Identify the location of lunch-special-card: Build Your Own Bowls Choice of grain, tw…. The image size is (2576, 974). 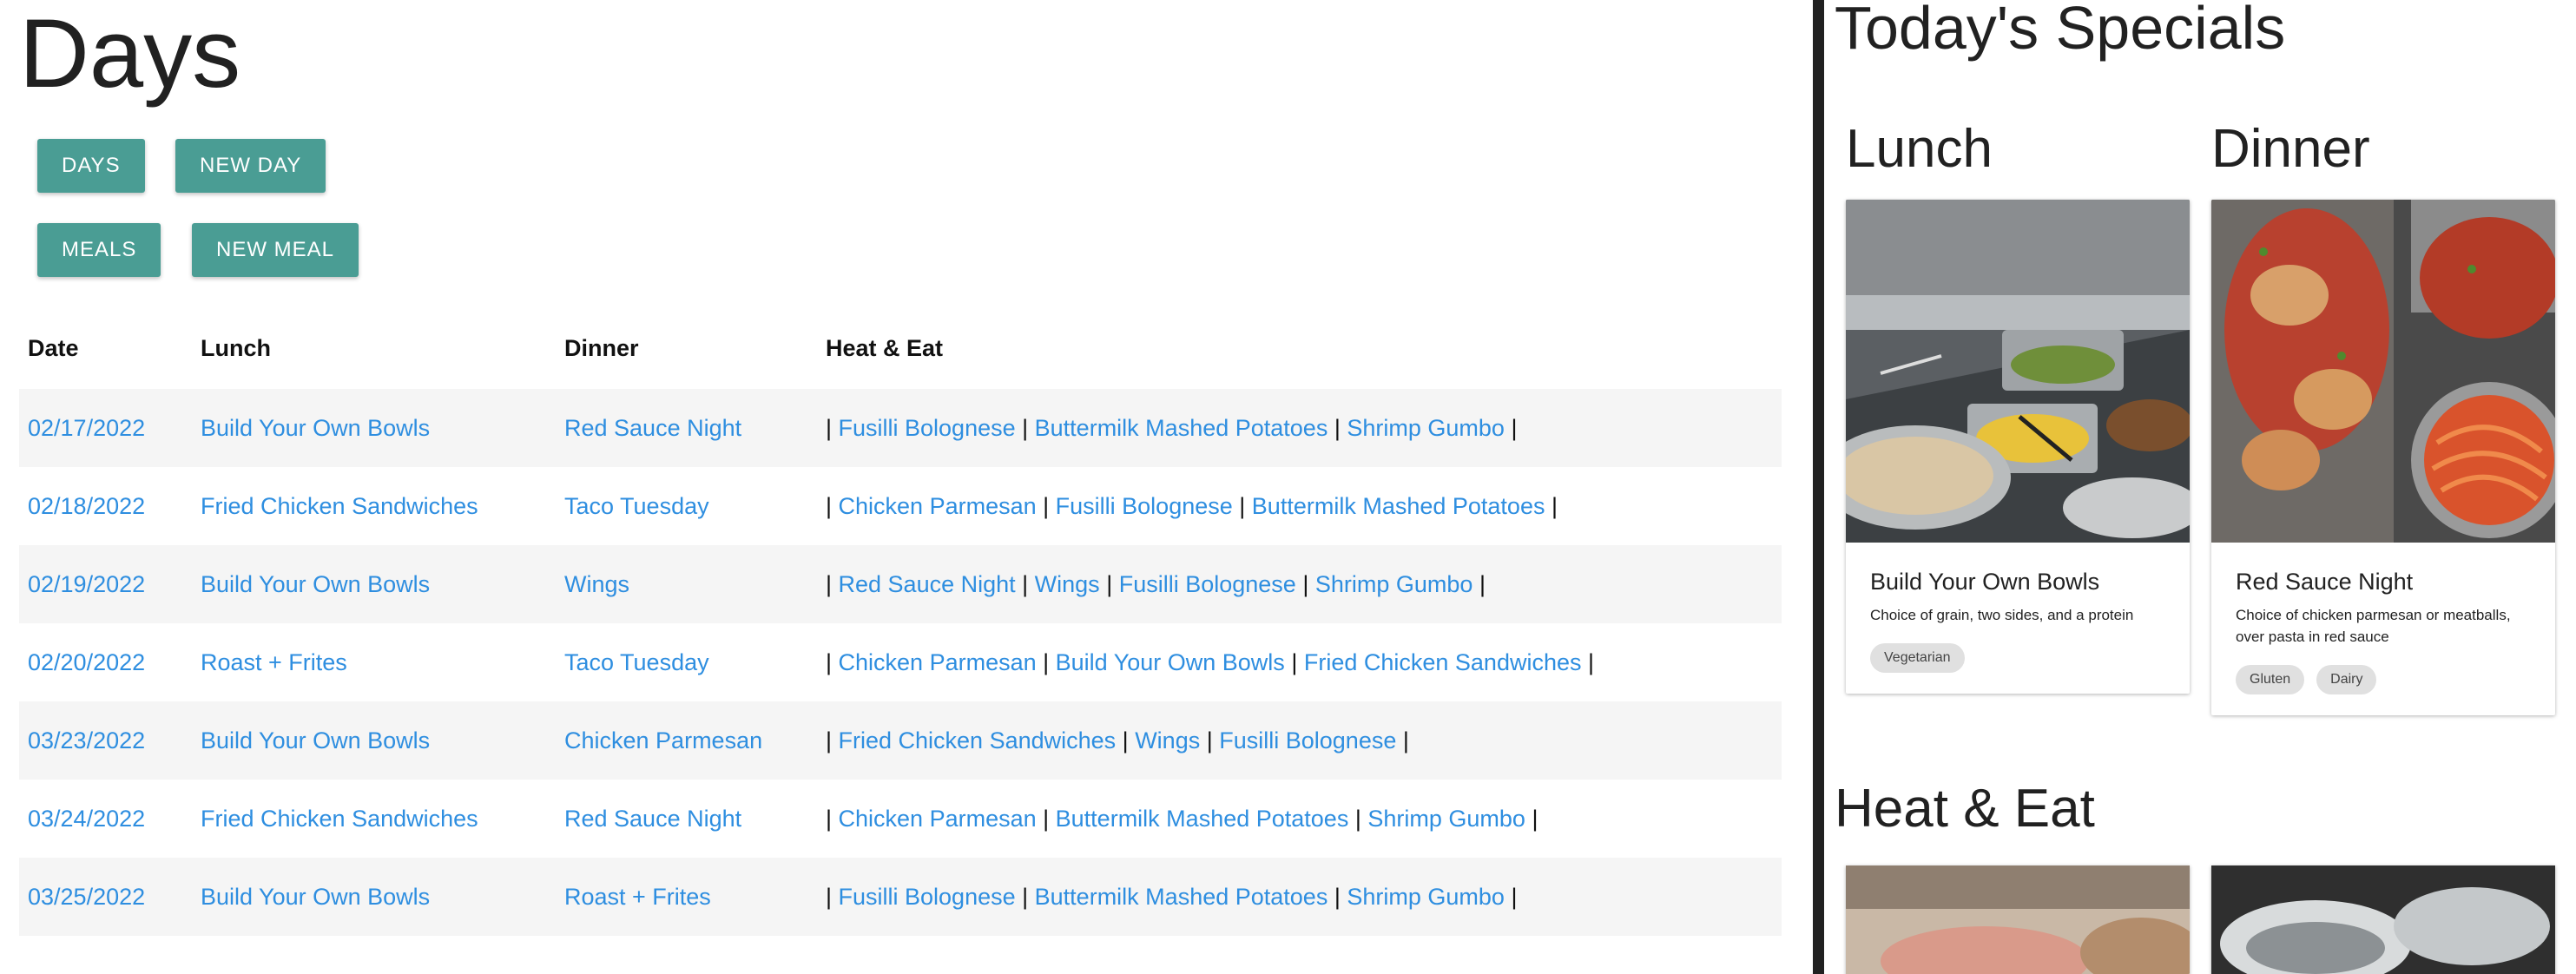
(2018, 447).